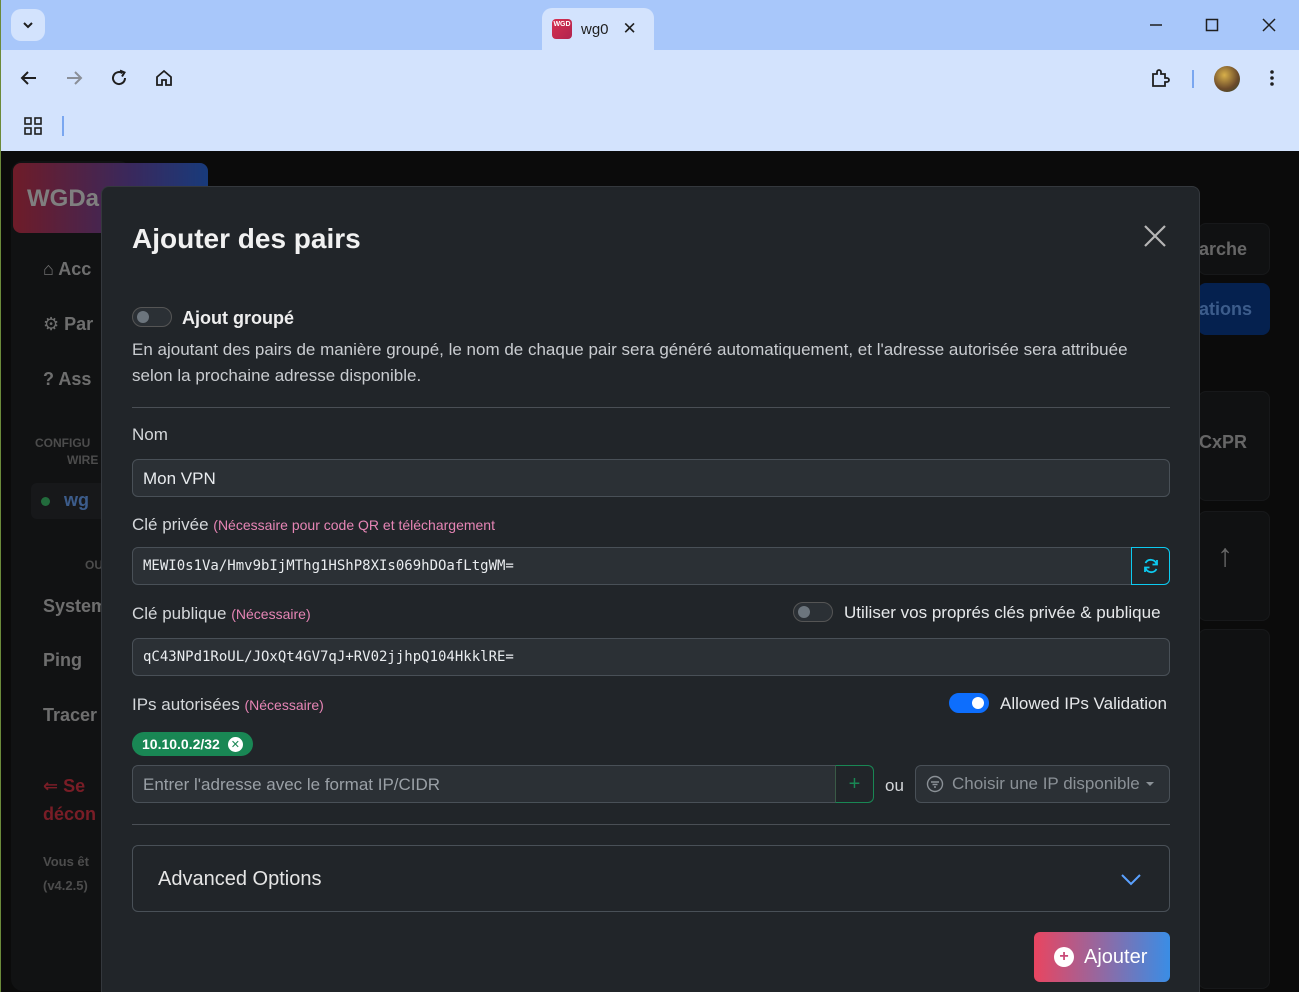  What do you see at coordinates (181, 744) in the screenshot?
I see `allowed-ip-value: 10.10.0.2/32` at bounding box center [181, 744].